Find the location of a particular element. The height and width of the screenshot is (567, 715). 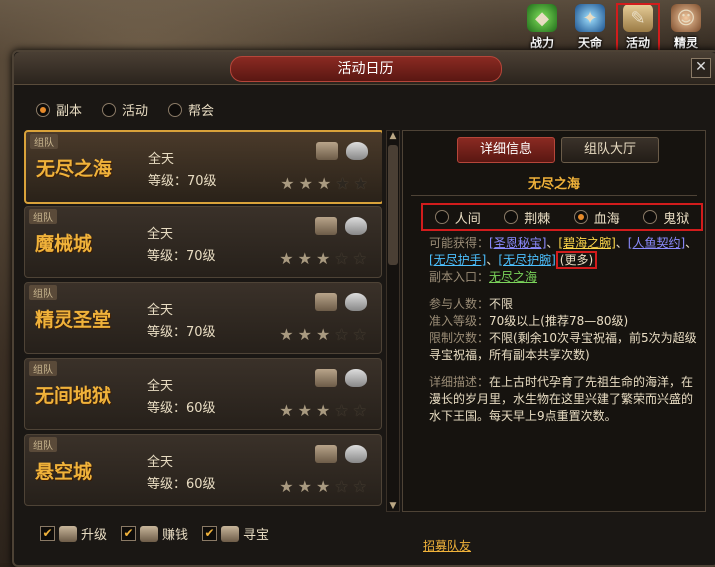

dungeon-item: 组队 精灵圣堂 全天 等级：70级 ★ ★ ★ ★ ★ is located at coordinates (203, 318).